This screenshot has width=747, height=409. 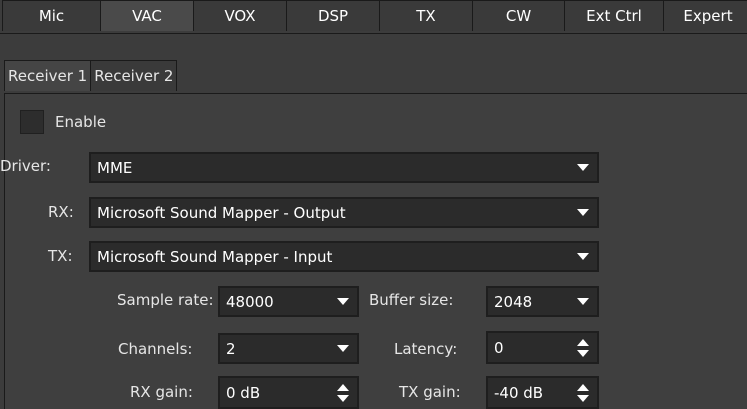 I want to click on channels-value: 2, so click(x=231, y=348).